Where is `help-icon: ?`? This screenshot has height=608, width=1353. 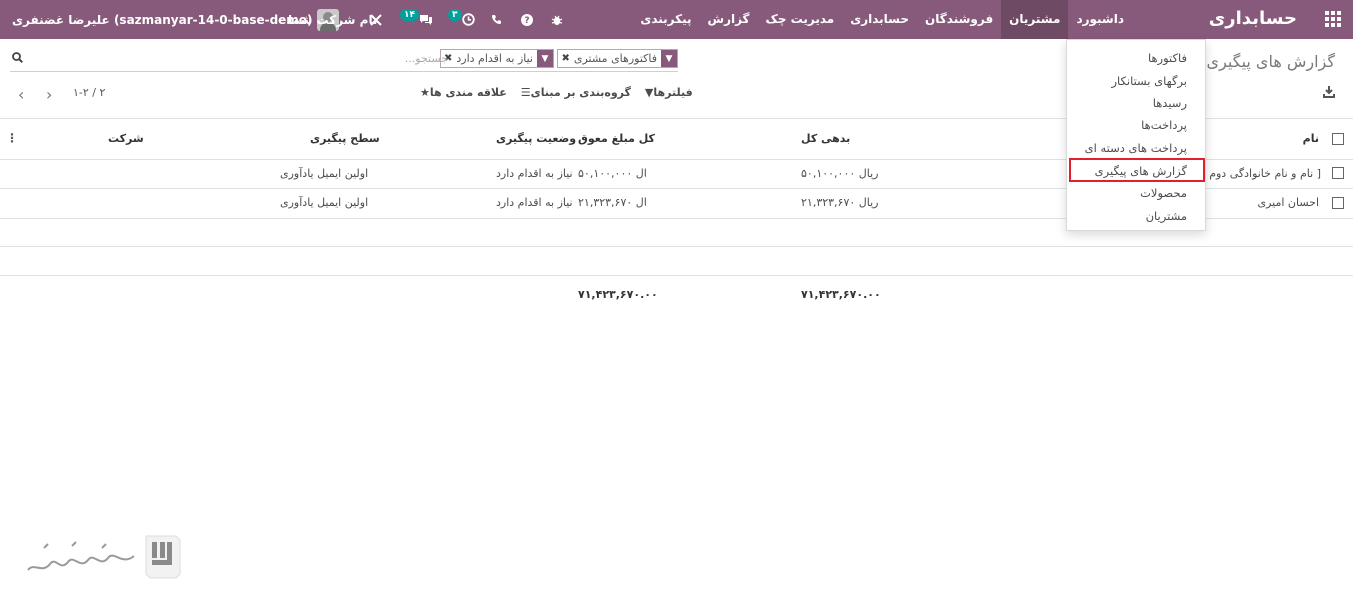
help-icon: ? is located at coordinates (527, 19).